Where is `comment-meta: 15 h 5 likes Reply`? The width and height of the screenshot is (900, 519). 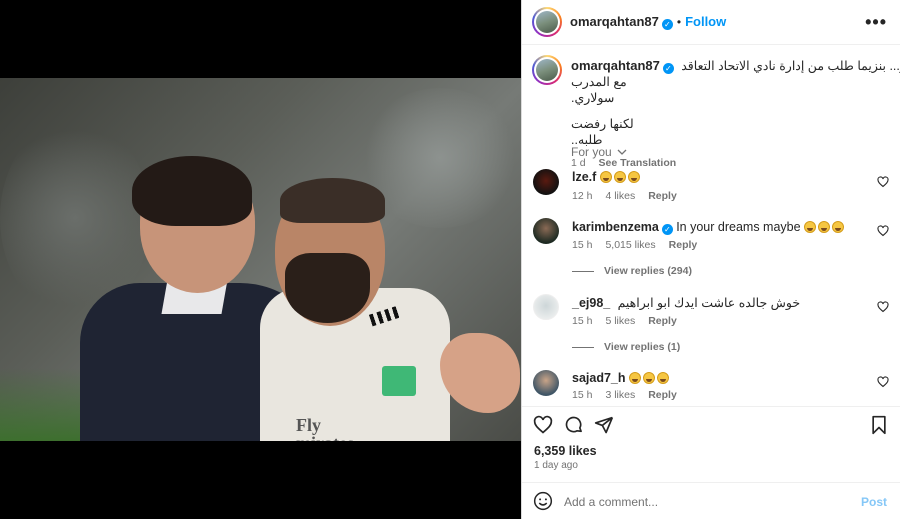
comment-meta: 15 h 5 likes Reply is located at coordinates (631, 321).